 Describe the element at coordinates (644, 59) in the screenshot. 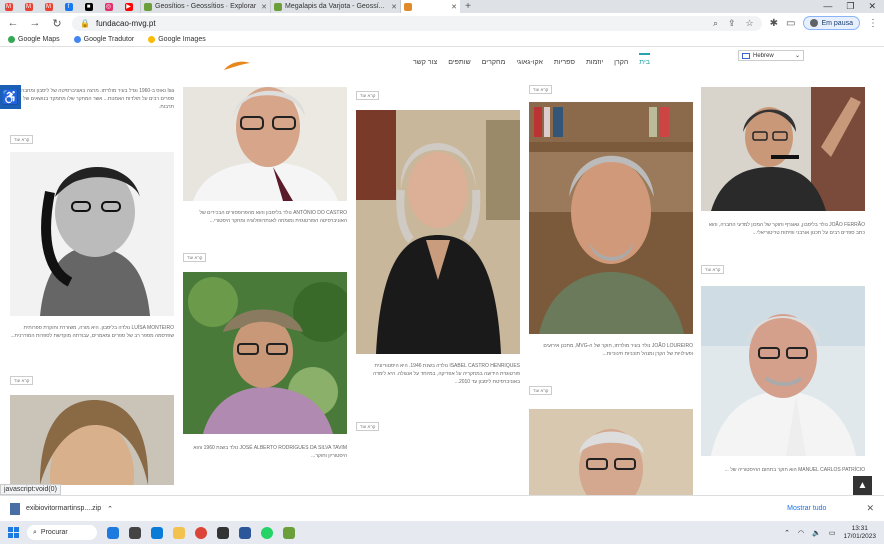

I see `menu-item: בית` at that location.